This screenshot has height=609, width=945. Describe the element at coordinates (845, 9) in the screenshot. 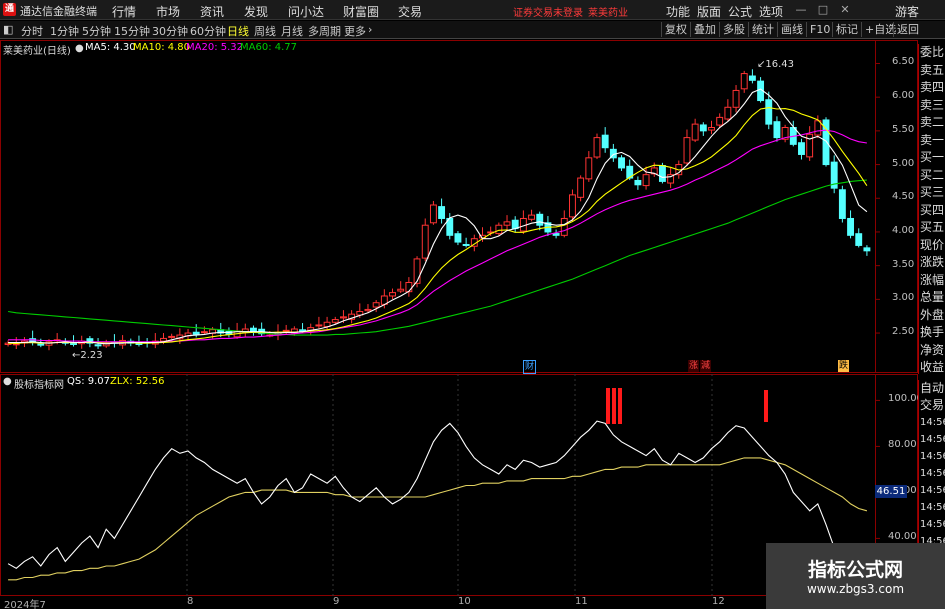

I see `close-icon: ✕` at that location.